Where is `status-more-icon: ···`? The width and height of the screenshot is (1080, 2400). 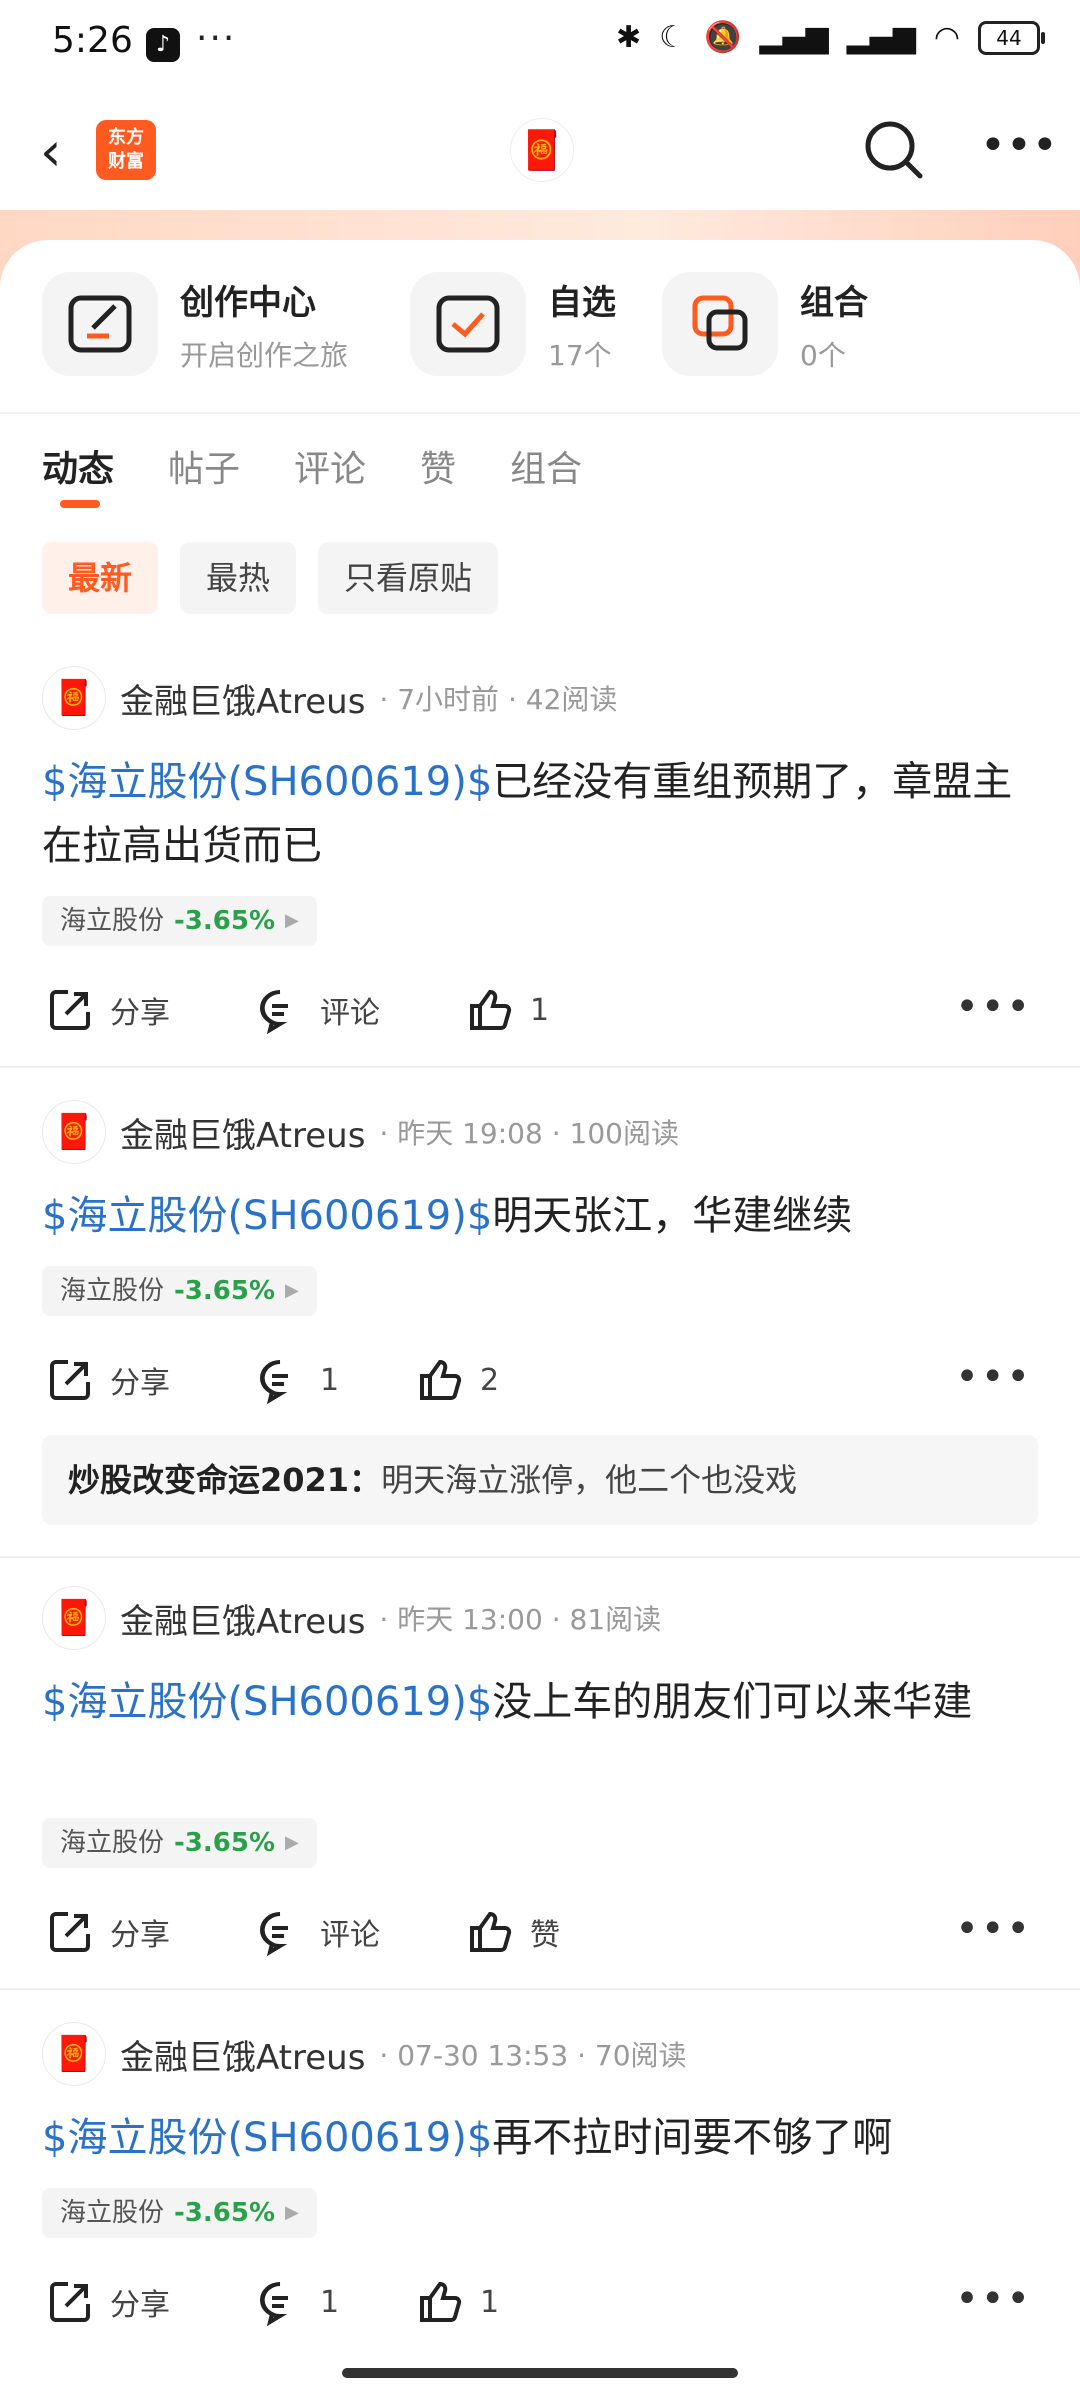 status-more-icon: ··· is located at coordinates (216, 38).